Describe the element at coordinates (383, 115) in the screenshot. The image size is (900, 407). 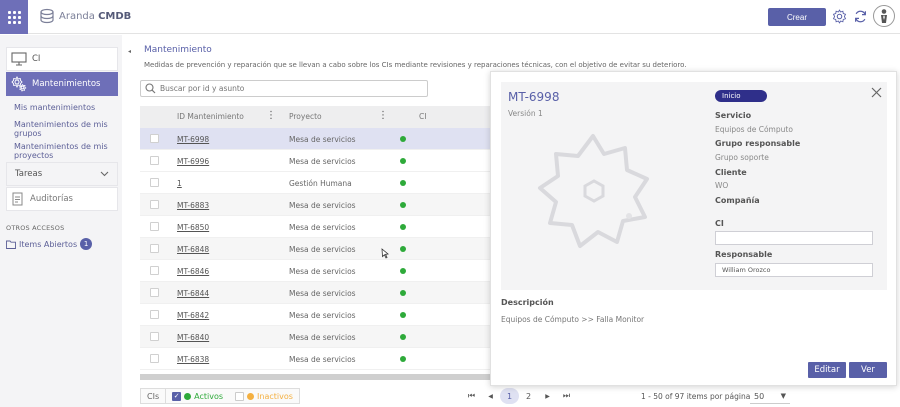
I see `column-menu-project-icon: ⋮` at that location.